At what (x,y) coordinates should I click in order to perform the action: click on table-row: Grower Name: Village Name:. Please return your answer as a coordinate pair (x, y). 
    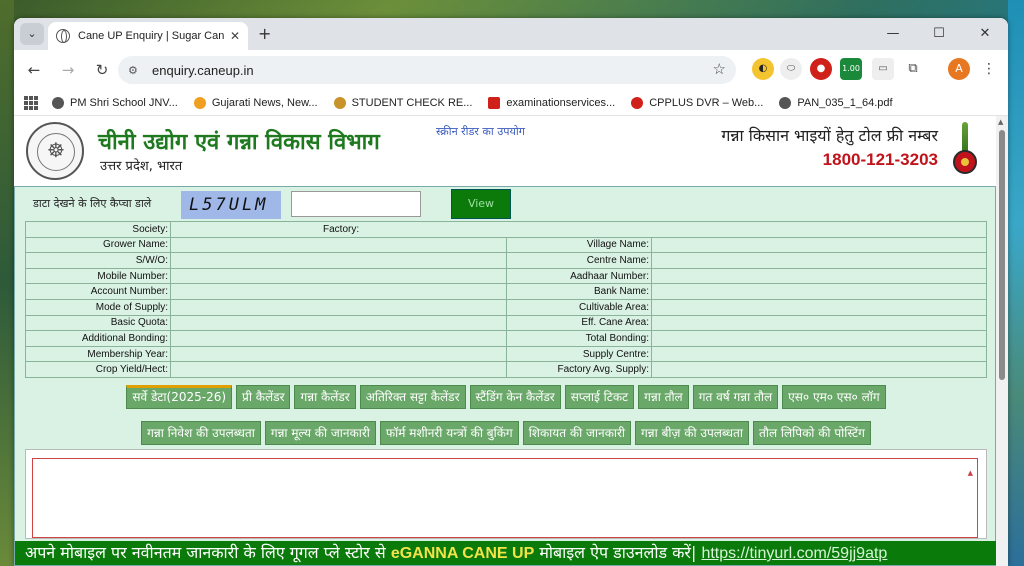
    Looking at the image, I should click on (506, 245).